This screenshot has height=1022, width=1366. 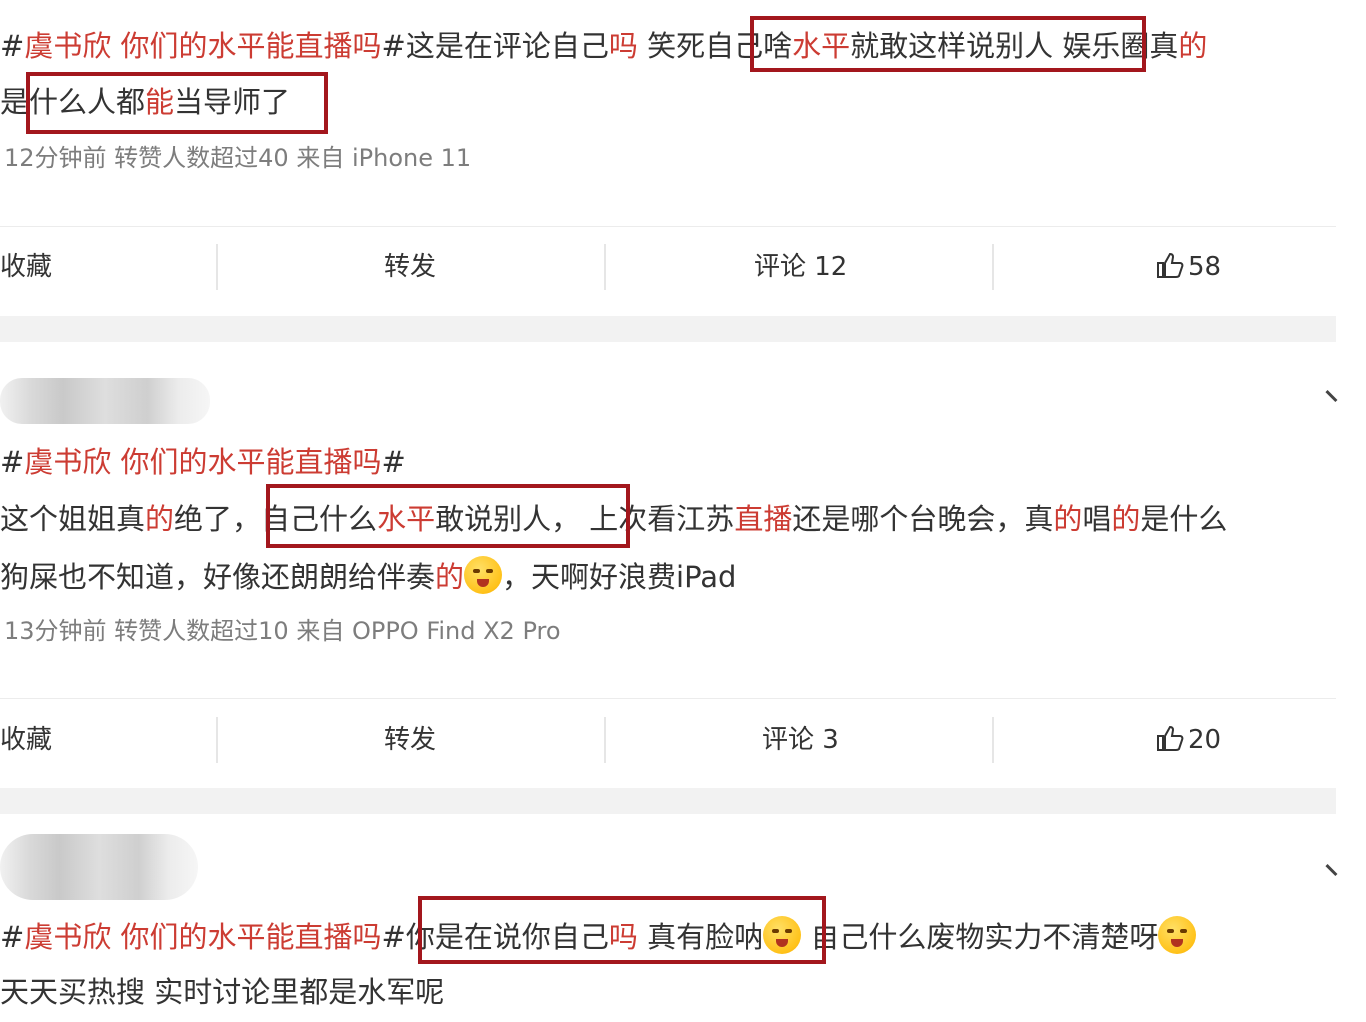 I want to click on like-button: 20, so click(x=1188, y=740).